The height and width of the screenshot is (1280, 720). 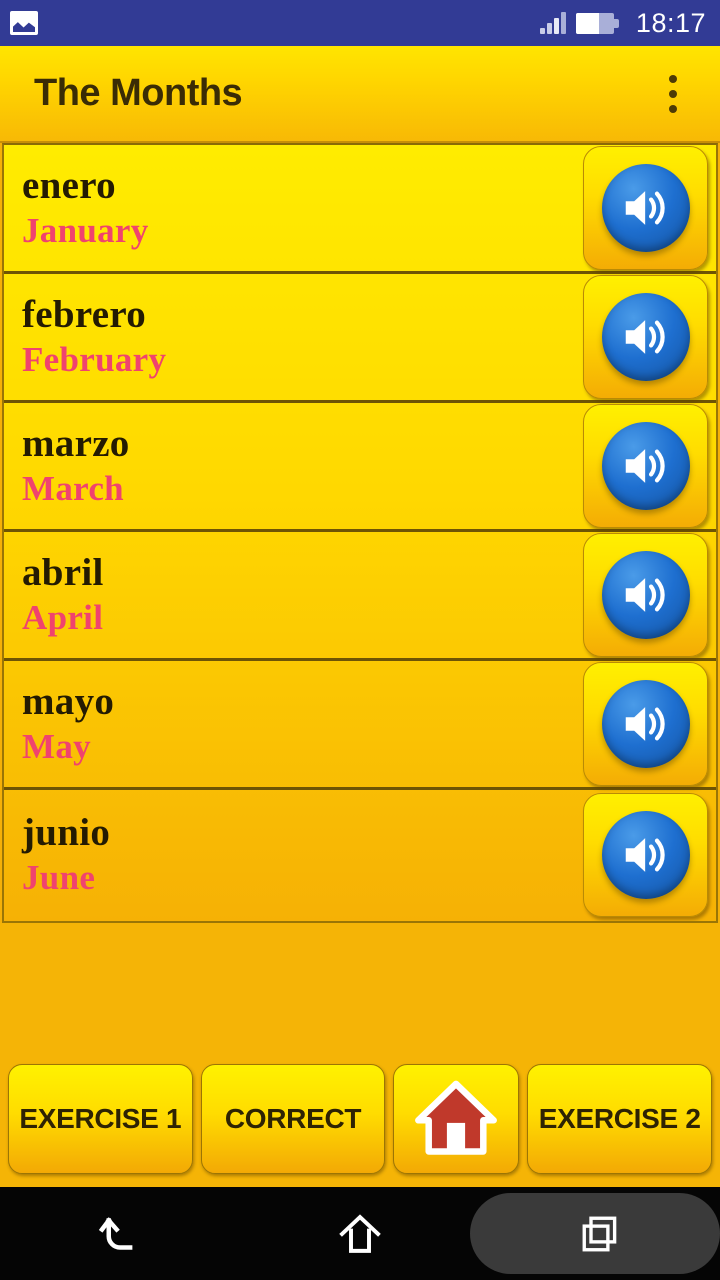 I want to click on home-button, so click(x=456, y=1119).